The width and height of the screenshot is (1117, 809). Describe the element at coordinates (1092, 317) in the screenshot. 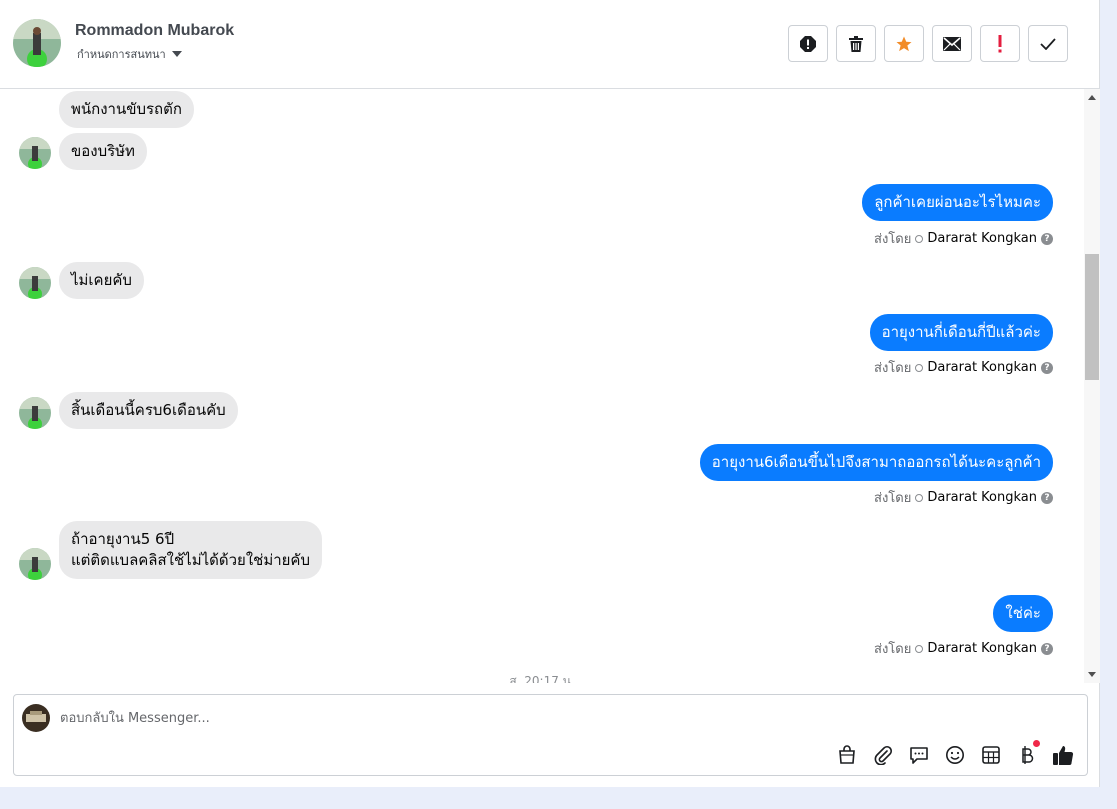

I see `scroll-thumb` at that location.